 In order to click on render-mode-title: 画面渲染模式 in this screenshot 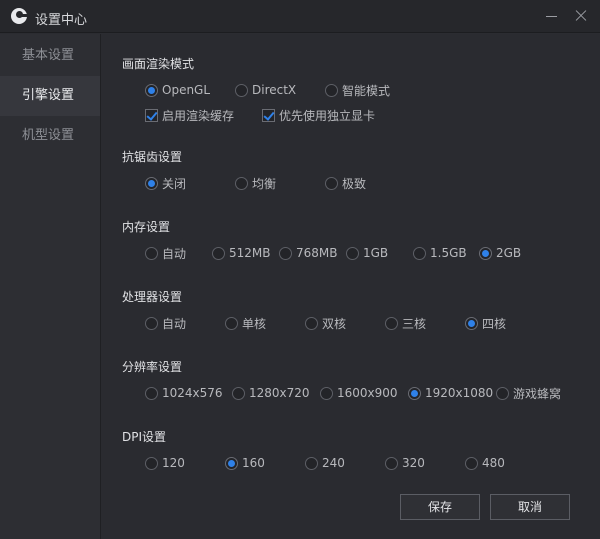, I will do `click(158, 64)`.